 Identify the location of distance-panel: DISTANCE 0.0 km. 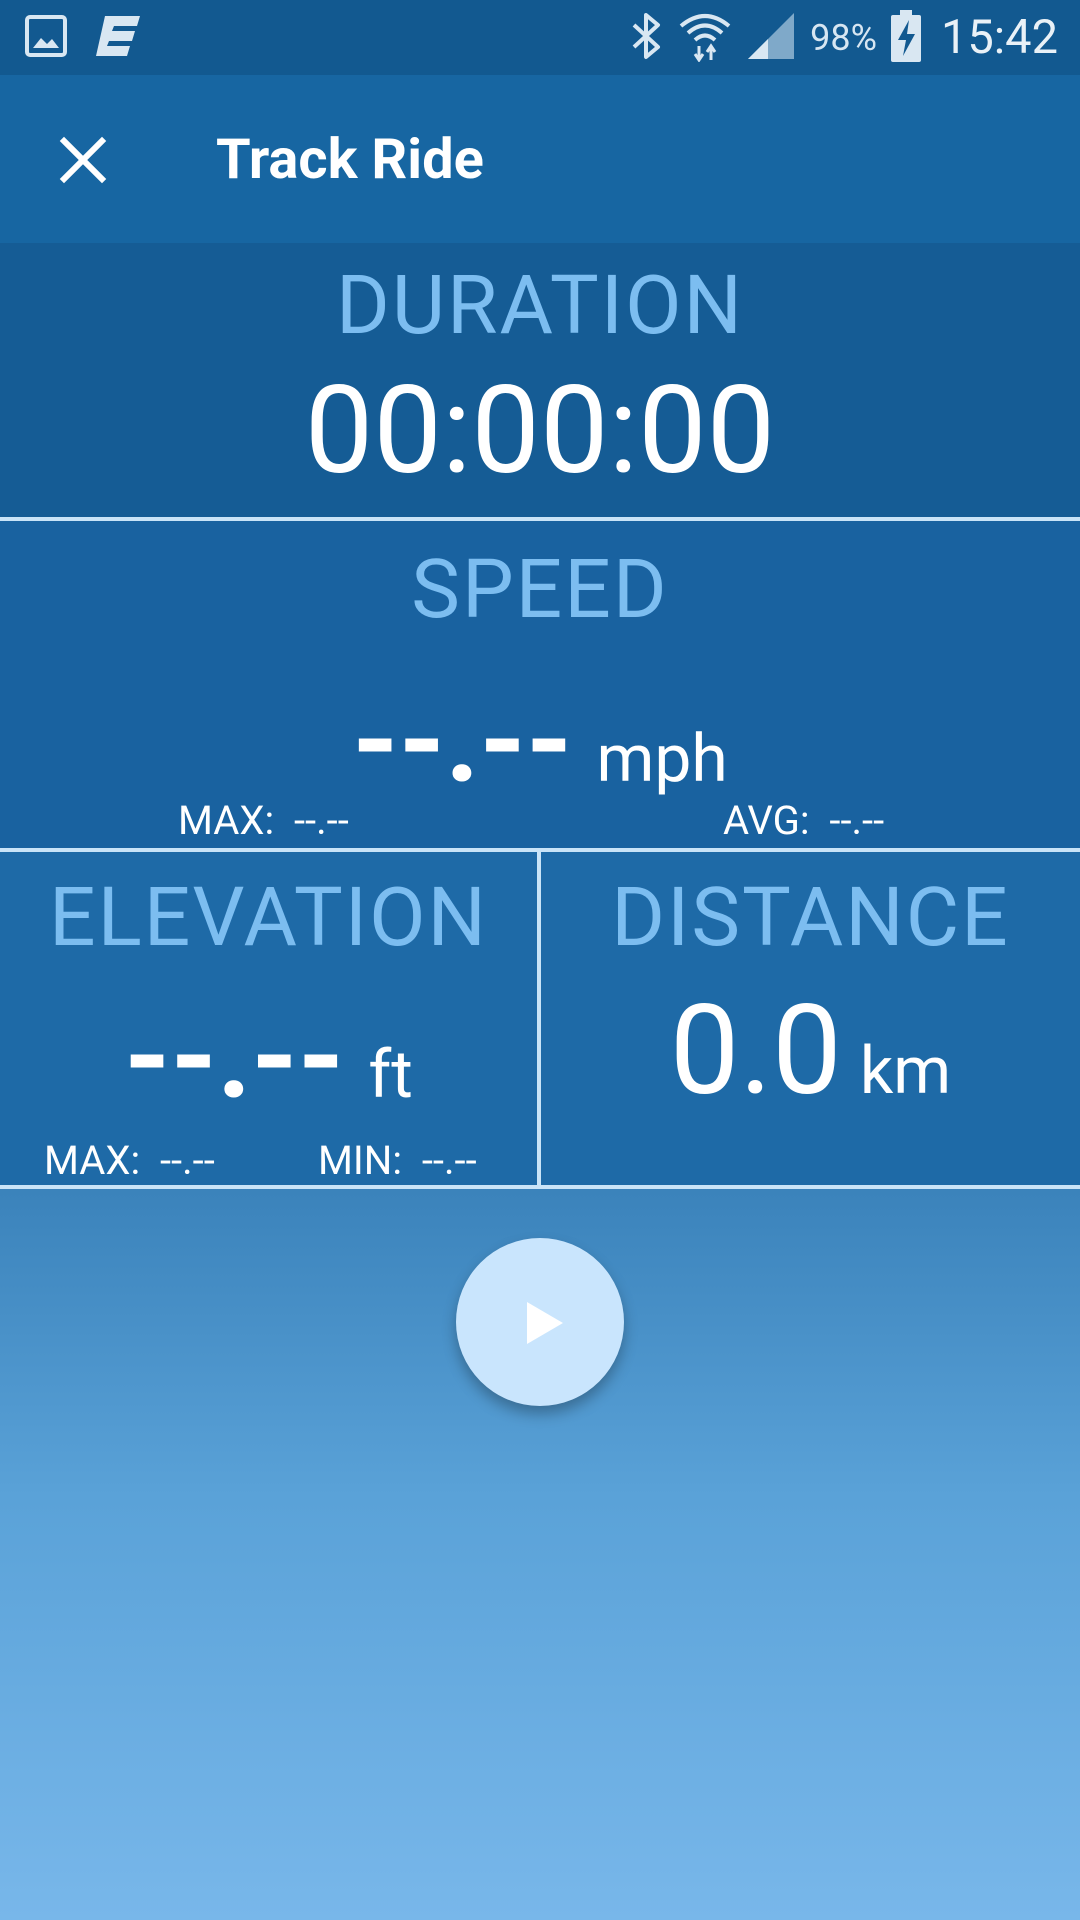
(810, 1018).